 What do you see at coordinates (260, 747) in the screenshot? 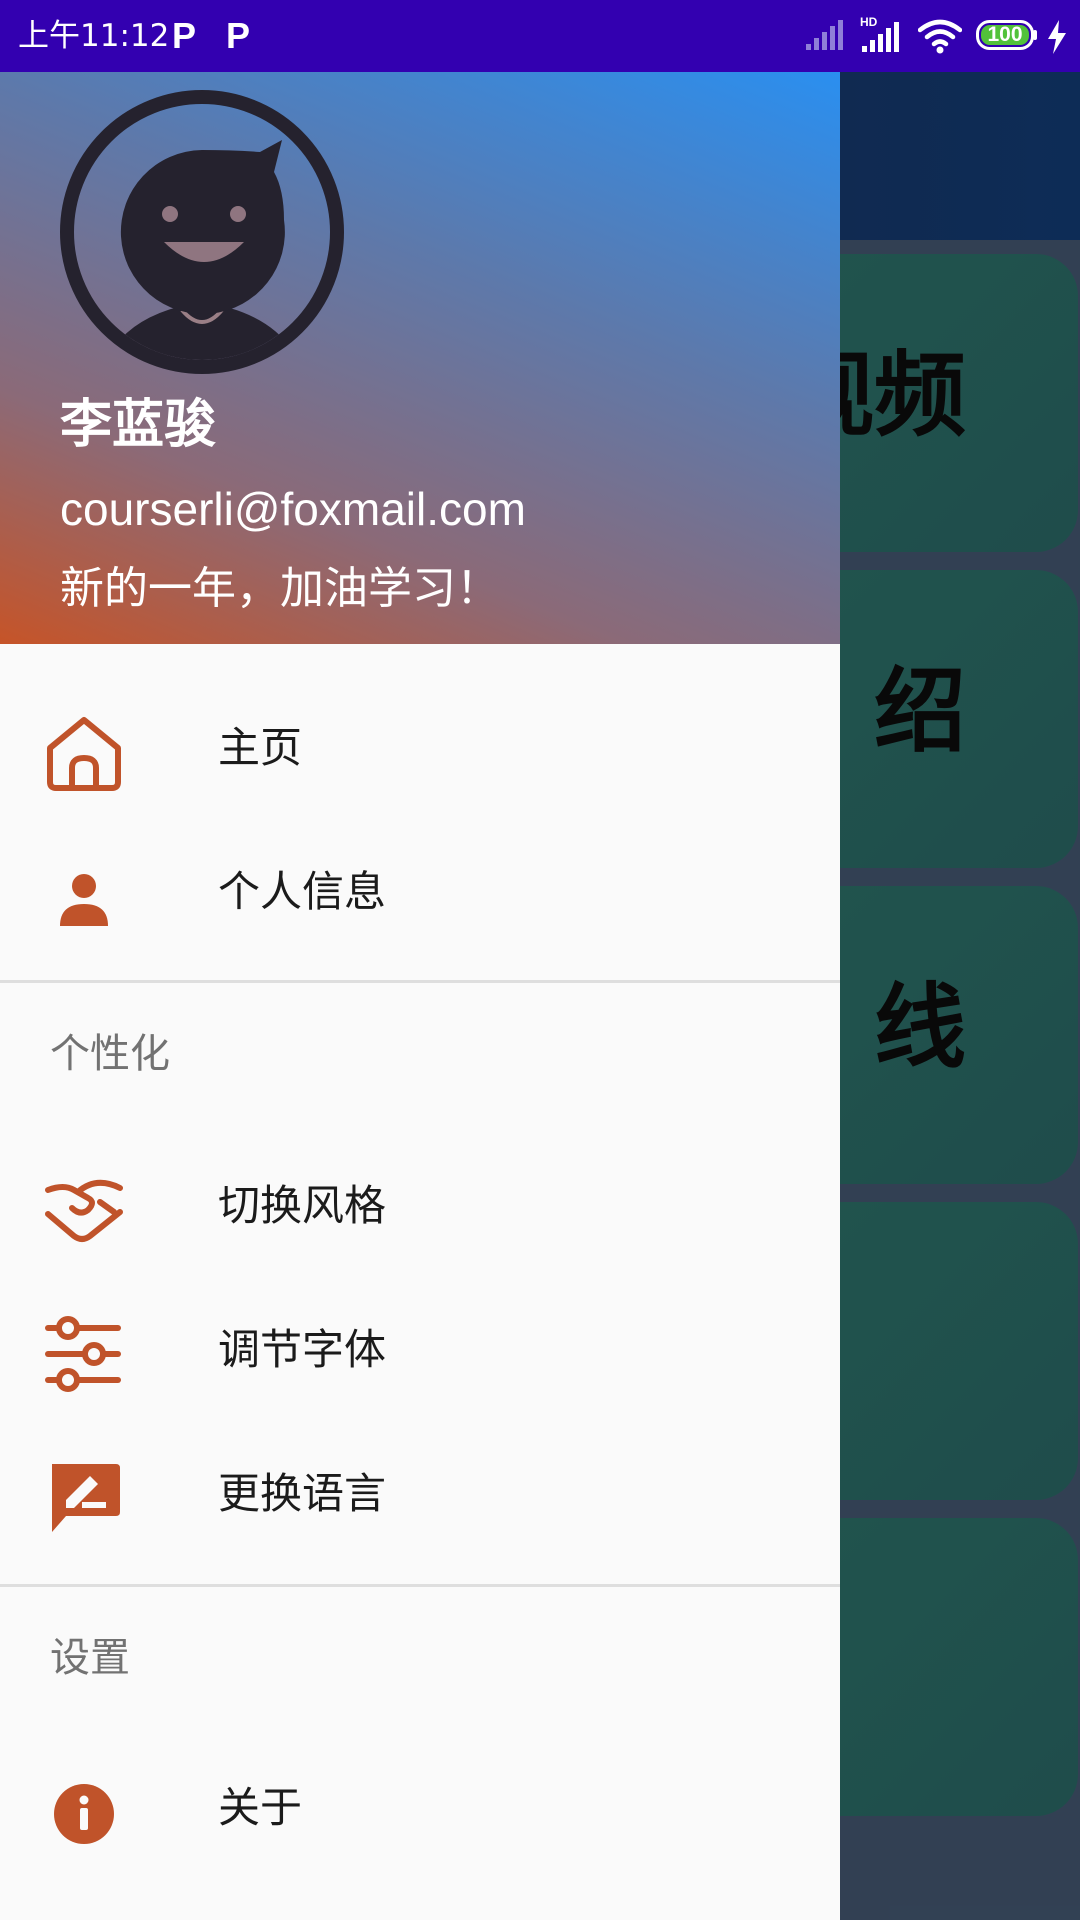
I see `menu-item-label: 主页` at bounding box center [260, 747].